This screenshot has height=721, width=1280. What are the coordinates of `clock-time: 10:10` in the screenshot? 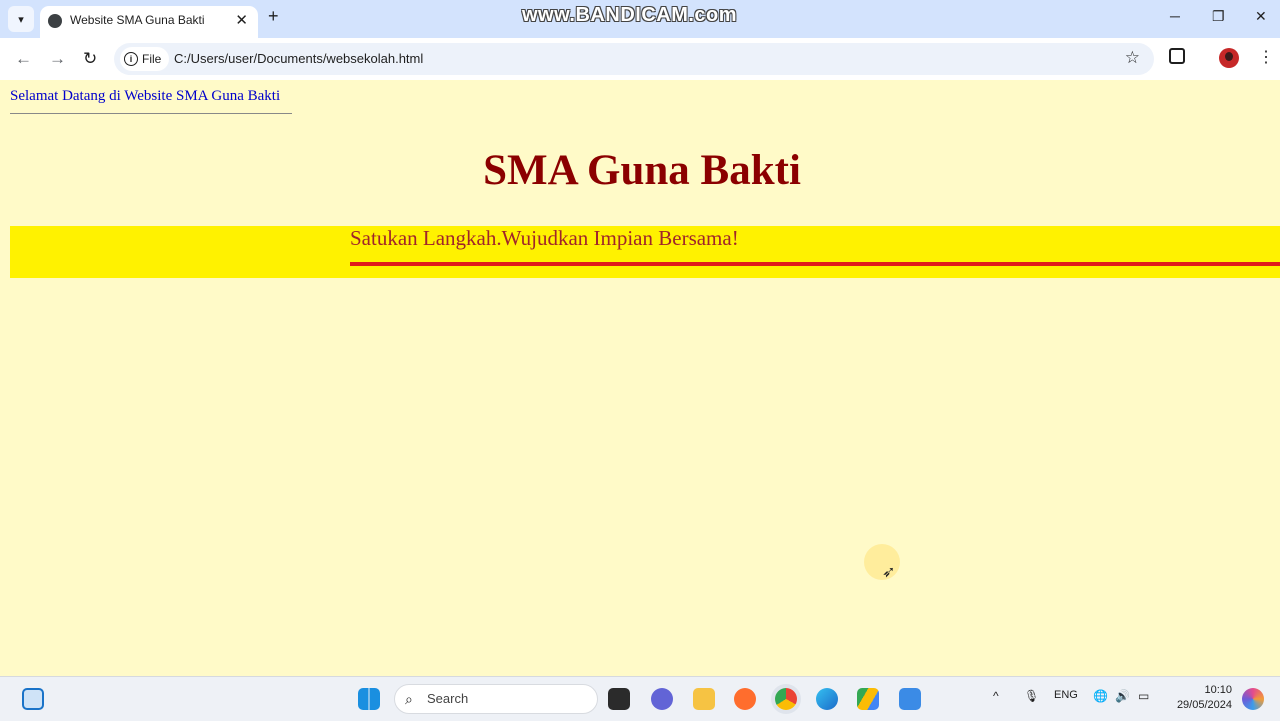 It's located at (1218, 690).